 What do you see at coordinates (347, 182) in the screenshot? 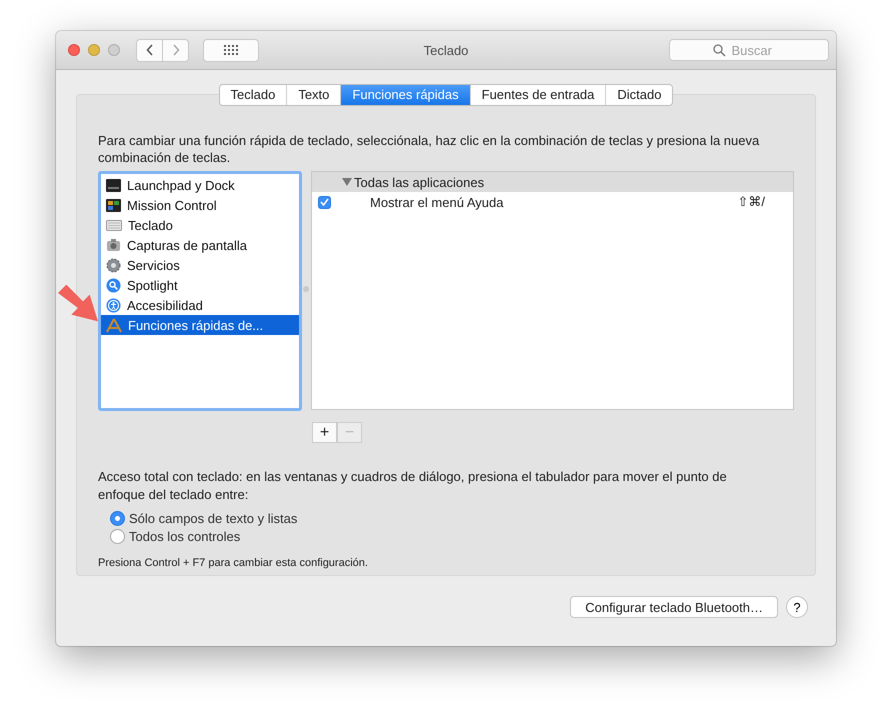
I see `disclosure-icon` at bounding box center [347, 182].